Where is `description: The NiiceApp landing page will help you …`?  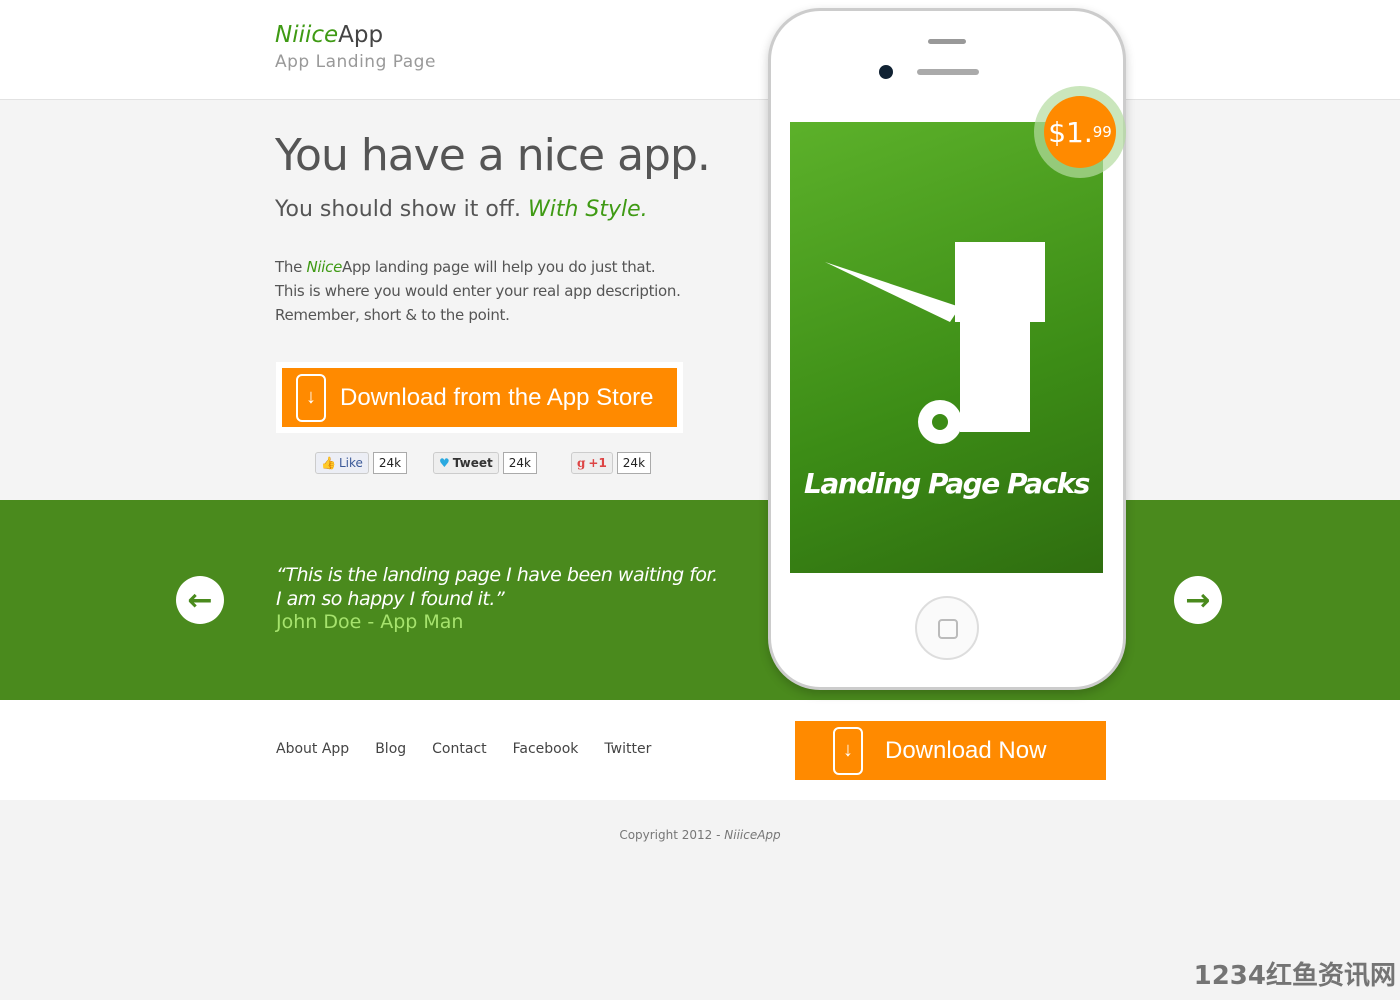
description: The NiiceApp landing page will help you … is located at coordinates (478, 291).